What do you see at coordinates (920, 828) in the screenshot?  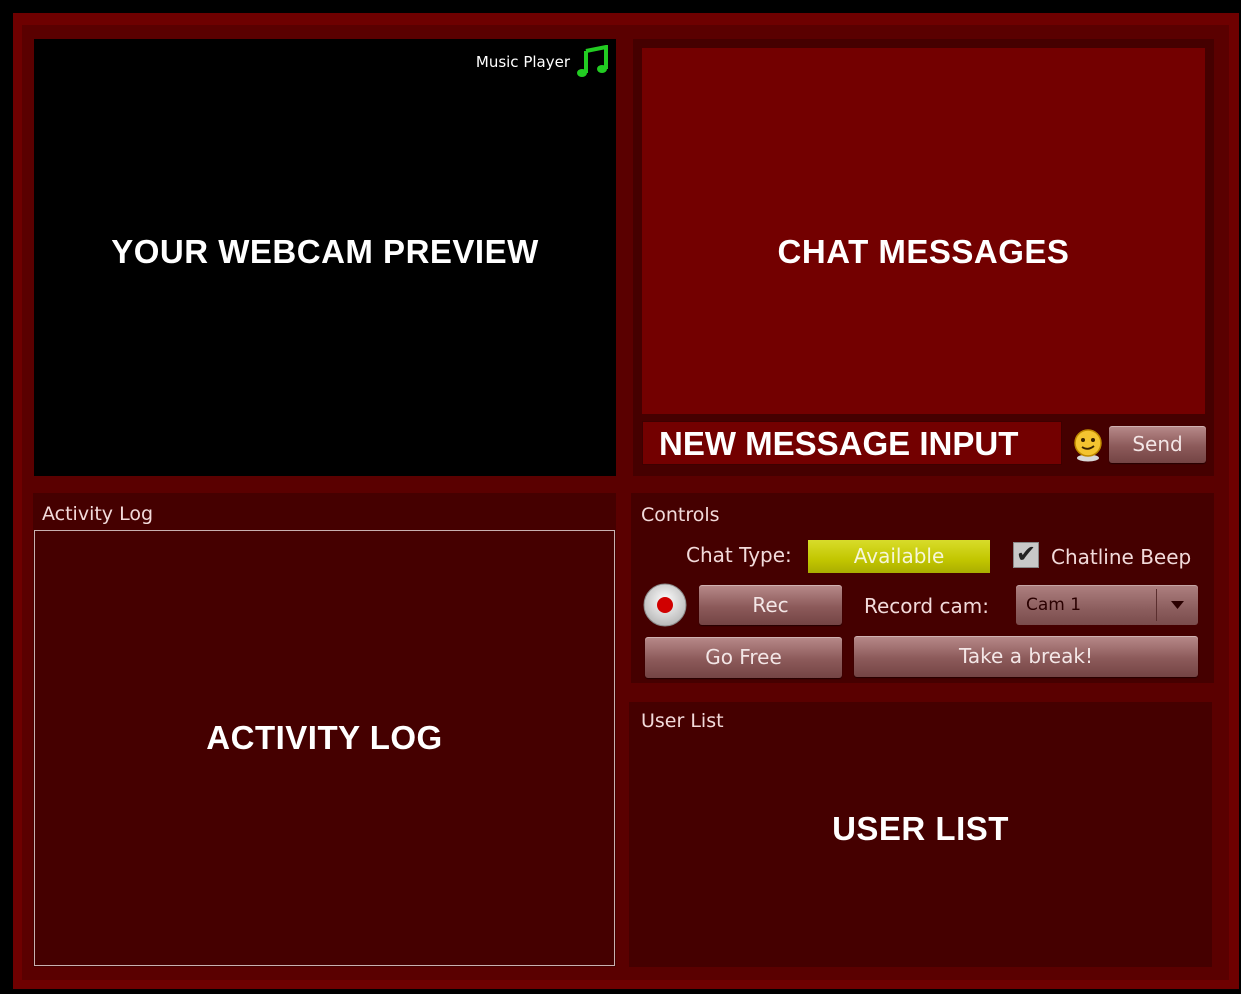 I see `user-list-label: USER LIST` at bounding box center [920, 828].